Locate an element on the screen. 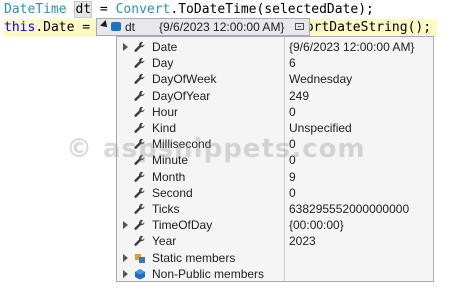 The image size is (451, 290). variable-icon is located at coordinates (116, 26).